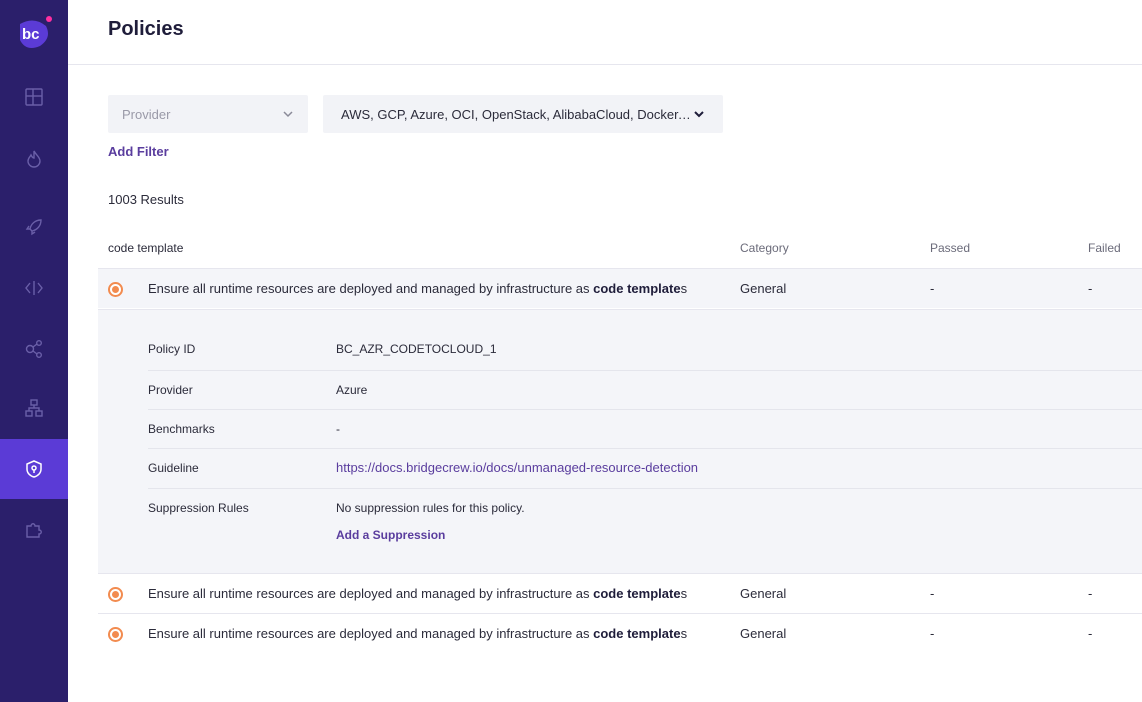  I want to click on bridgecrew-logo: bc, so click(34, 33).